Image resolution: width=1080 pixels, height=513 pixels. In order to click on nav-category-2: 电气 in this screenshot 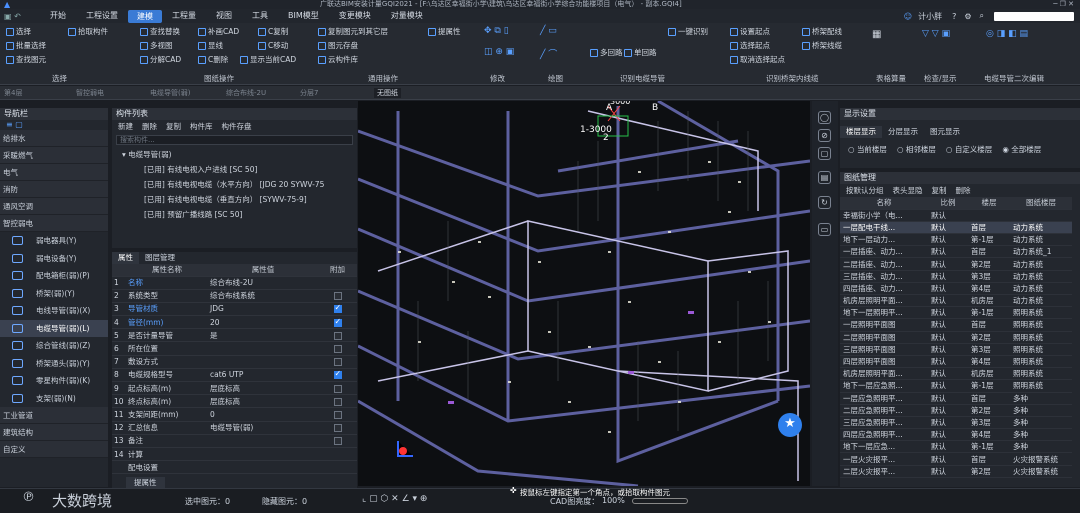, I will do `click(54, 172)`.